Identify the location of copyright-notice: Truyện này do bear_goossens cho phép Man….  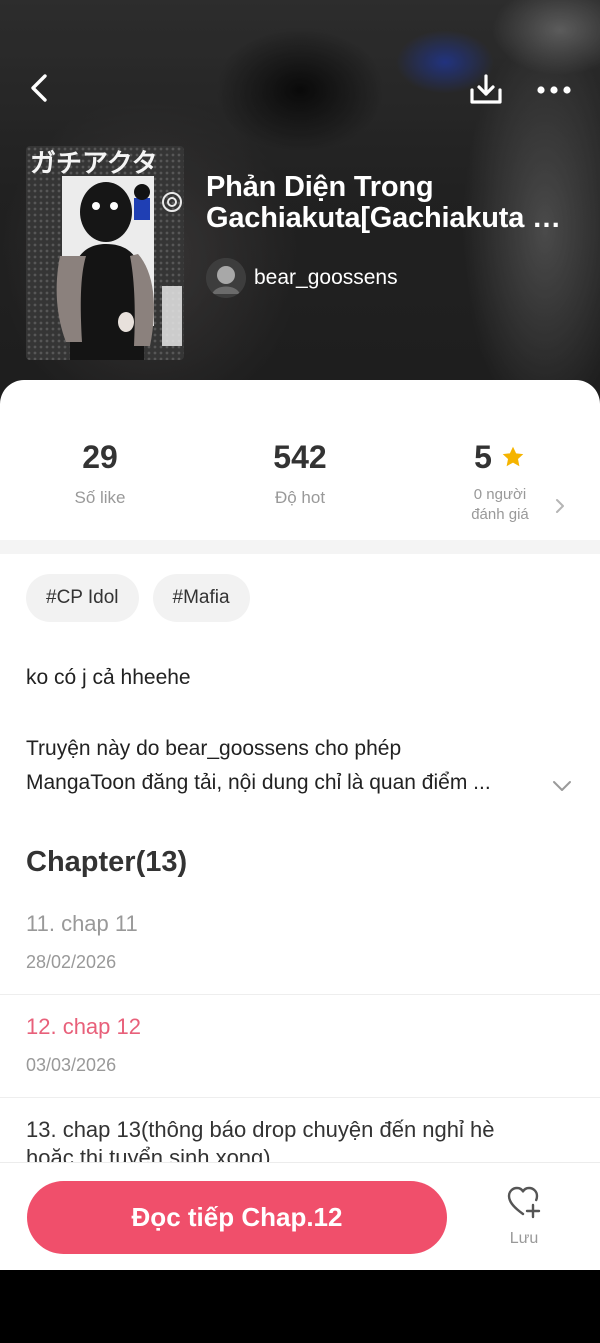
(286, 766).